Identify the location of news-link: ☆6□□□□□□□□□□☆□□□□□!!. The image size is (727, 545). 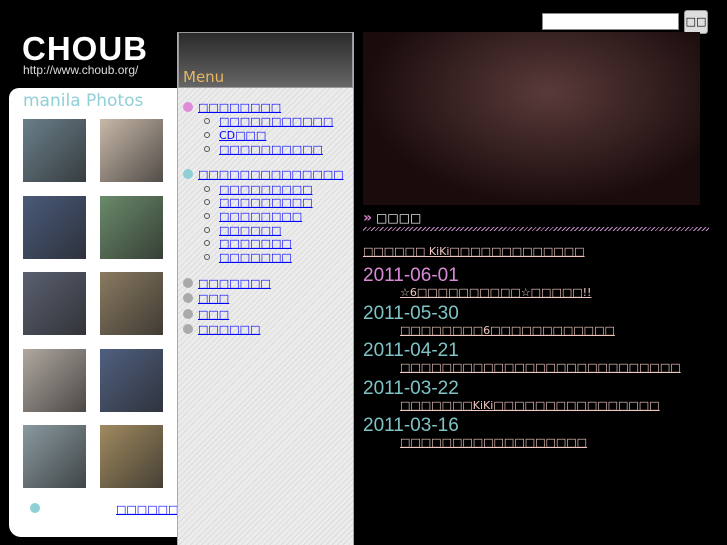
(495, 292).